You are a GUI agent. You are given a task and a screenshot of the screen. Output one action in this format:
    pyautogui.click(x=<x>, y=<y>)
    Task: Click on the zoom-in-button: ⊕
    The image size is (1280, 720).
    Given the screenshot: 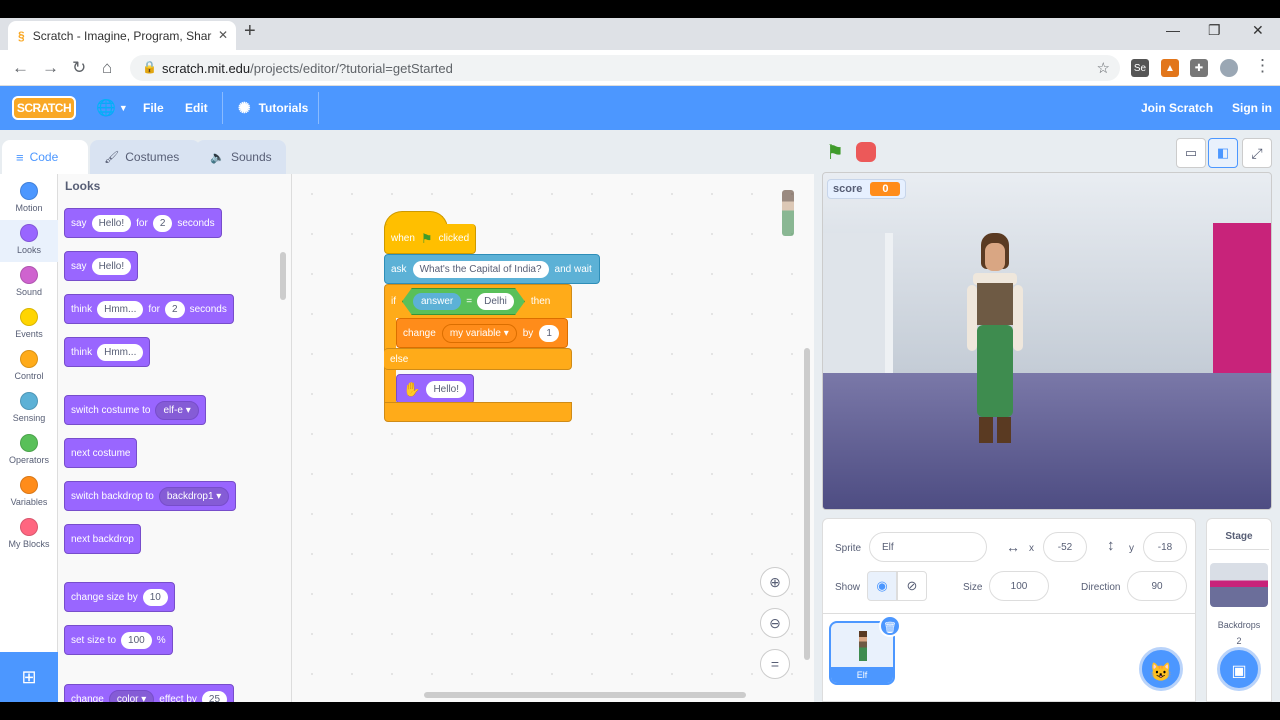 What is the action you would take?
    pyautogui.click(x=775, y=582)
    